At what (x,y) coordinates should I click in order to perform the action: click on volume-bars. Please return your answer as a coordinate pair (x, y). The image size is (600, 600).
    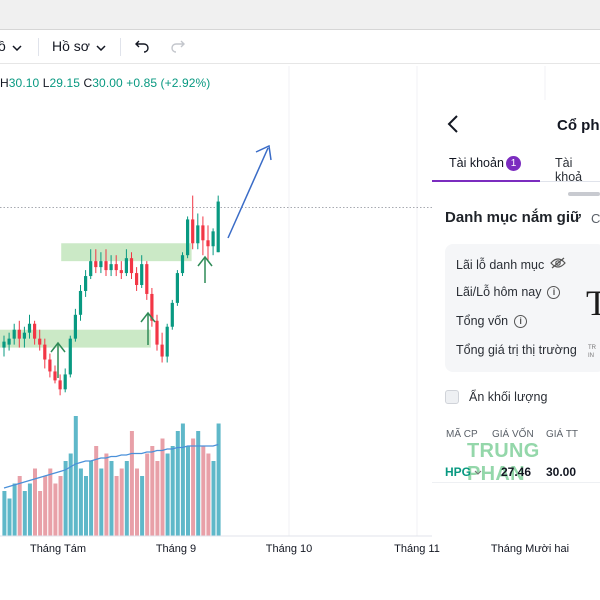
    Looking at the image, I should click on (111, 476).